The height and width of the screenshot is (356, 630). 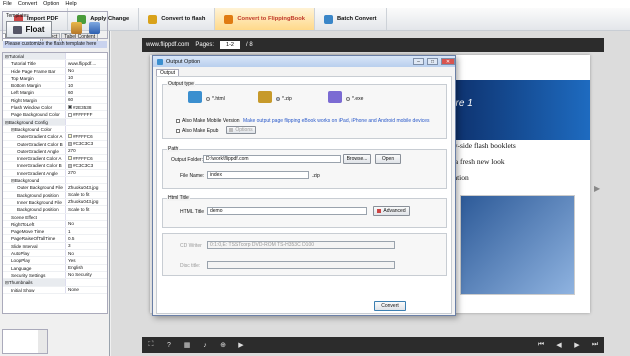 I want to click on property-row: ⊟Tutorial, so click(x=55, y=57).